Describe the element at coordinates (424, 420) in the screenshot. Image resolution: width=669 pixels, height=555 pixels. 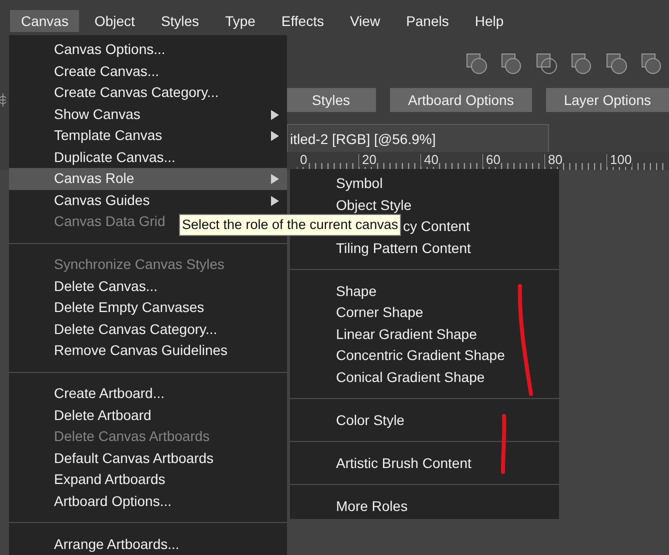
I see `menu-item: Color Style` at that location.